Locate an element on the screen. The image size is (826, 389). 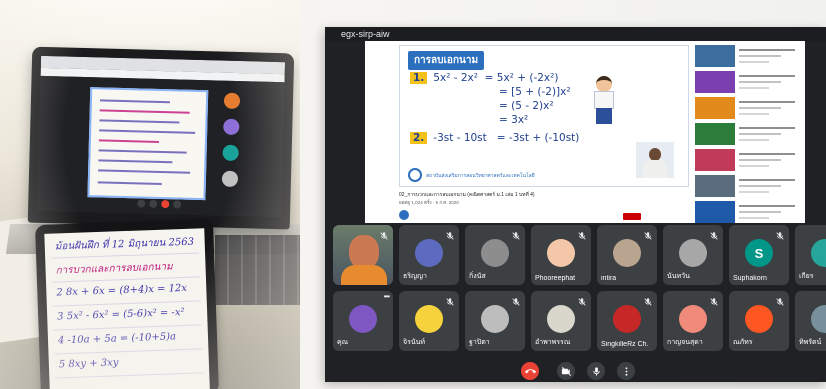
laptop-keyboard is located at coordinates (257, 270).